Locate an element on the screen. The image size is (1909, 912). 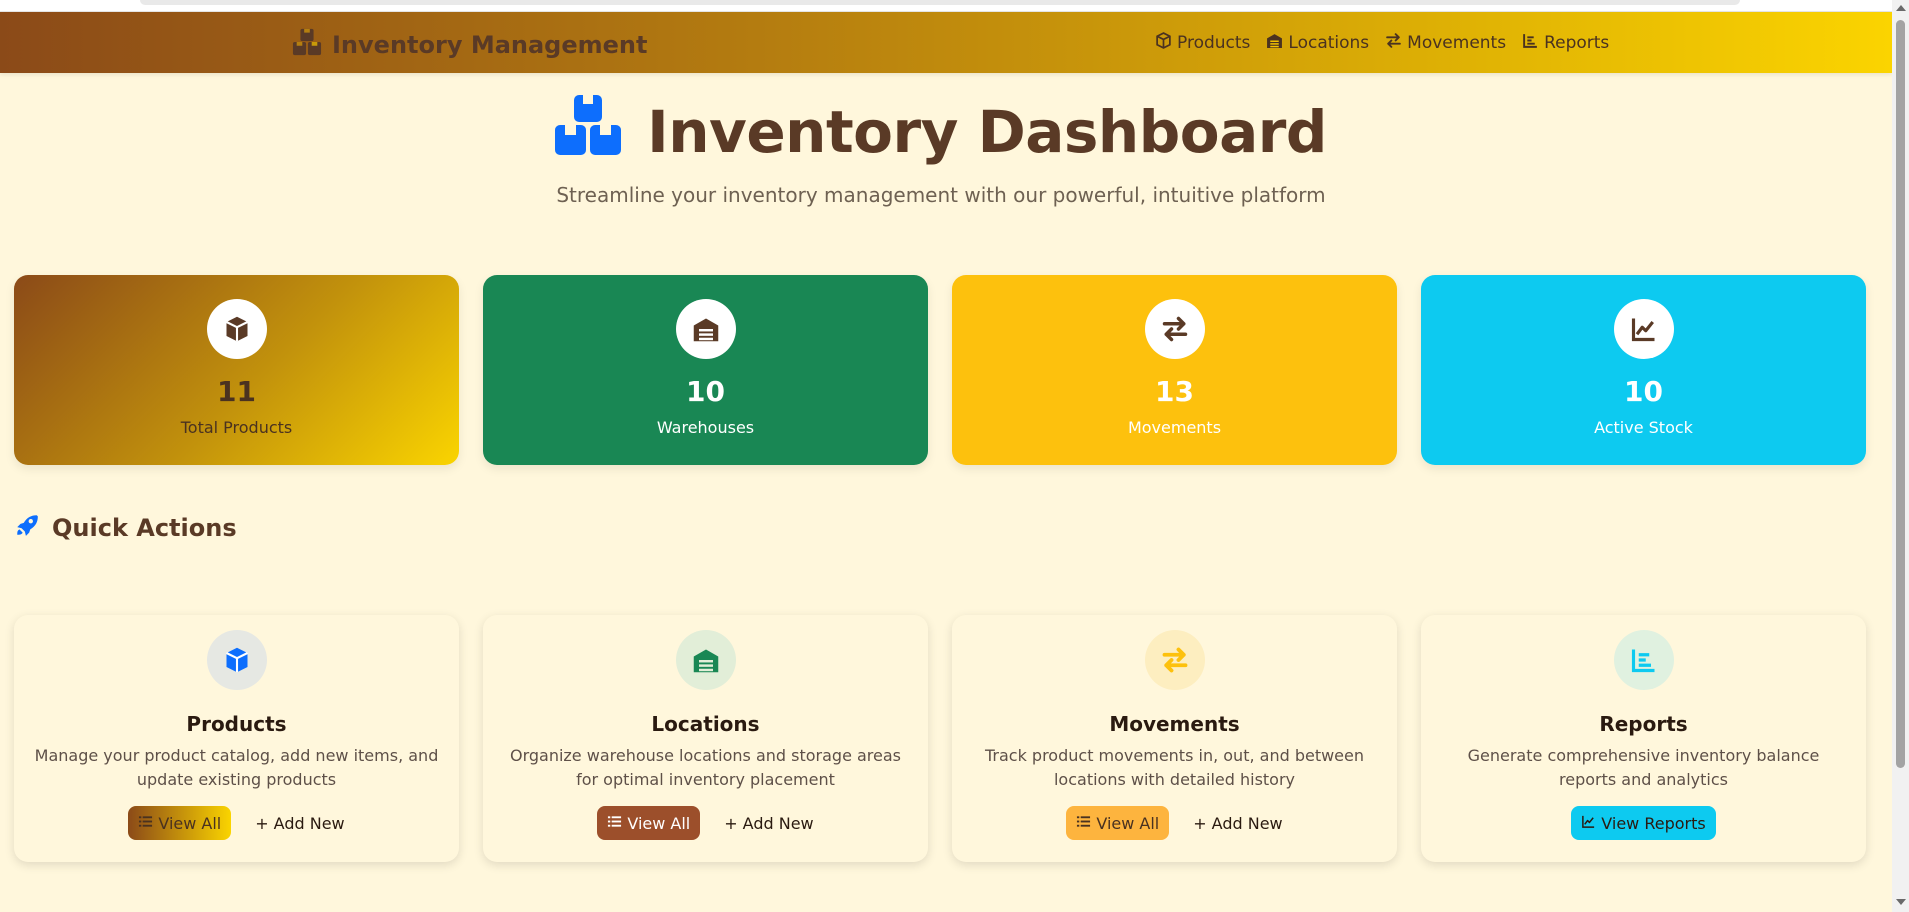
card-title: Movements is located at coordinates (1174, 724).